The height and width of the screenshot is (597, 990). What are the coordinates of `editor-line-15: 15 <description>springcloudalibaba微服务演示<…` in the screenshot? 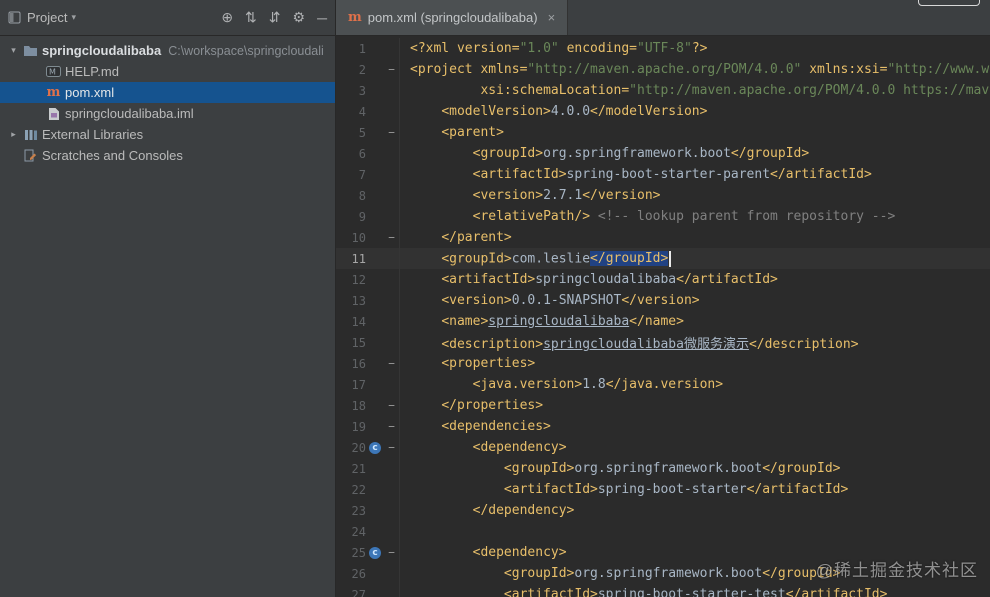 It's located at (663, 342).